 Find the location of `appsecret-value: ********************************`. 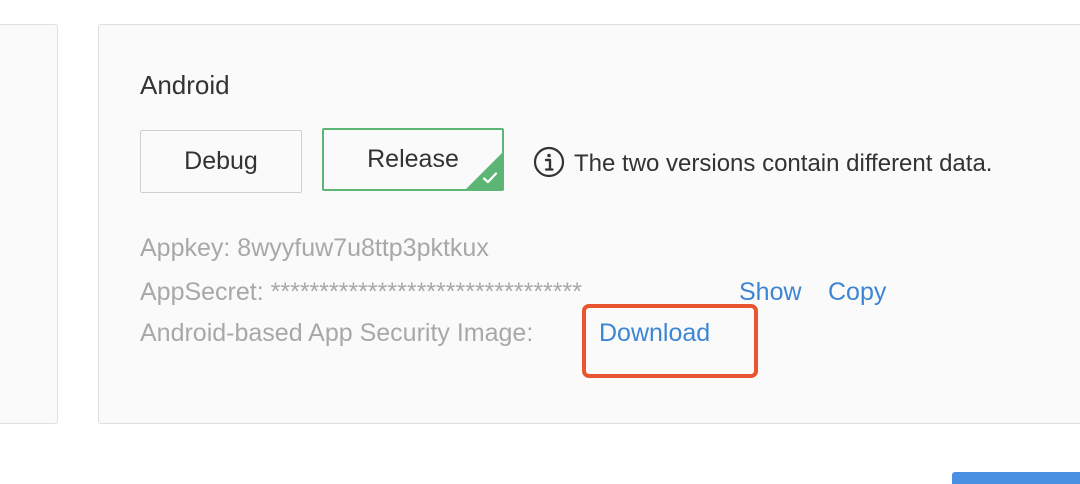

appsecret-value: ******************************** is located at coordinates (426, 292).